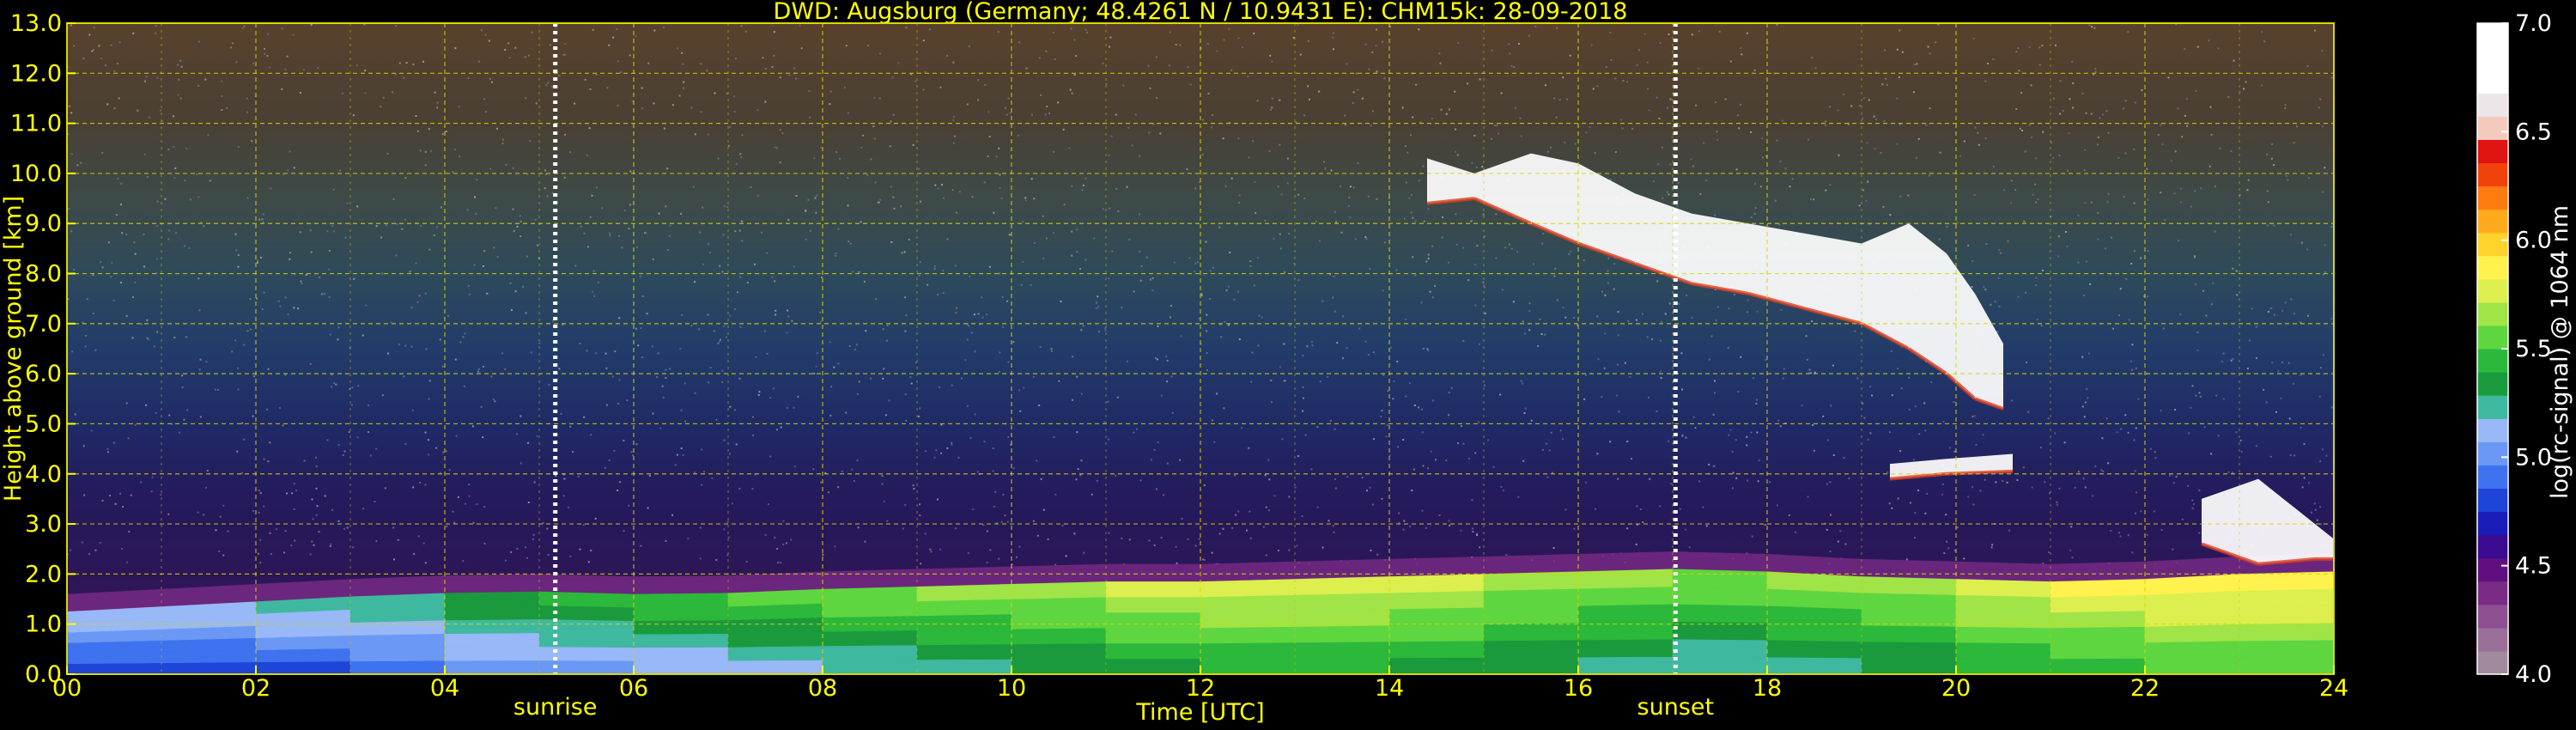 This screenshot has height=730, width=2576. I want to click on y-axis-label: Height above ground [km], so click(13, 349).